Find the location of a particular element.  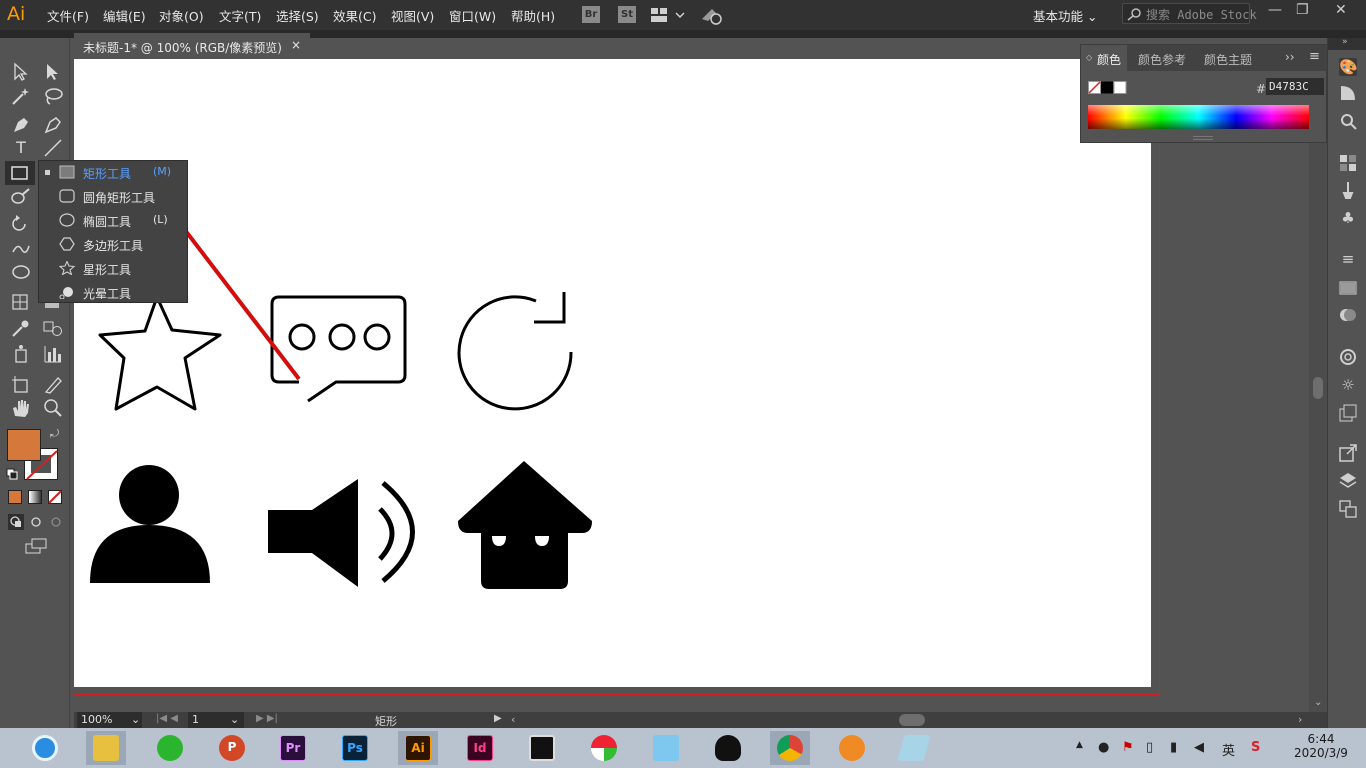

clock: 6:44 2020/3/9 is located at coordinates (1321, 746).